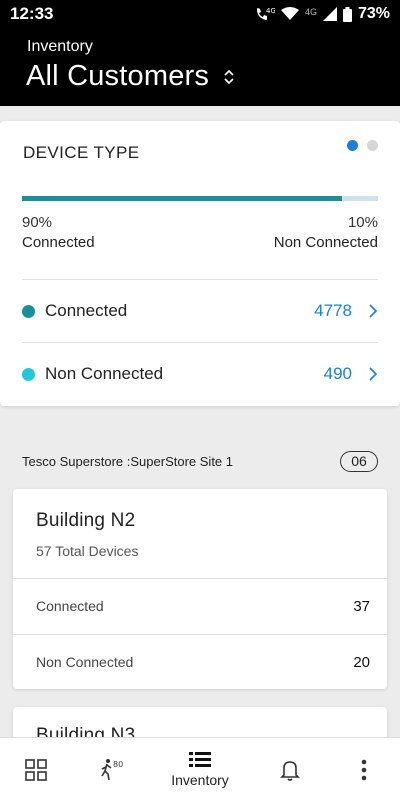 The width and height of the screenshot is (400, 800). I want to click on list-icon, so click(200, 759).